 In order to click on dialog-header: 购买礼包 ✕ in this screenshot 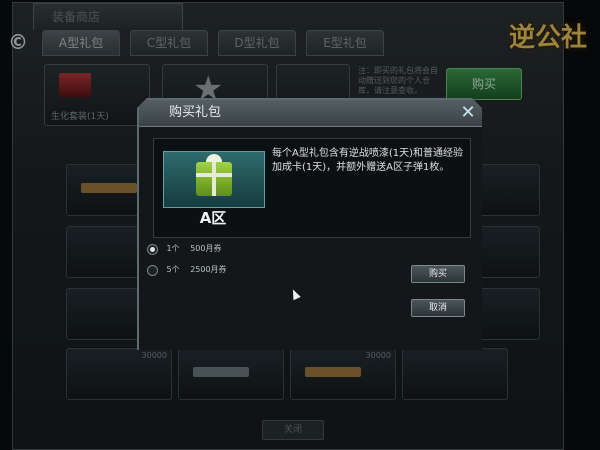, I will do `click(310, 113)`.